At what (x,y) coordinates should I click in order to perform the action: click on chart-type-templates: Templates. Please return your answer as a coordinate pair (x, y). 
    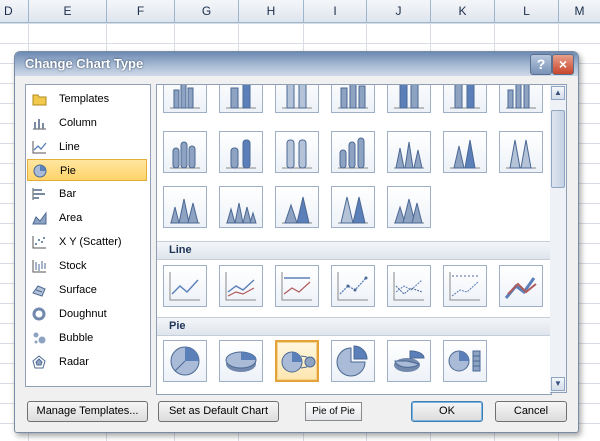
    Looking at the image, I should click on (87, 99).